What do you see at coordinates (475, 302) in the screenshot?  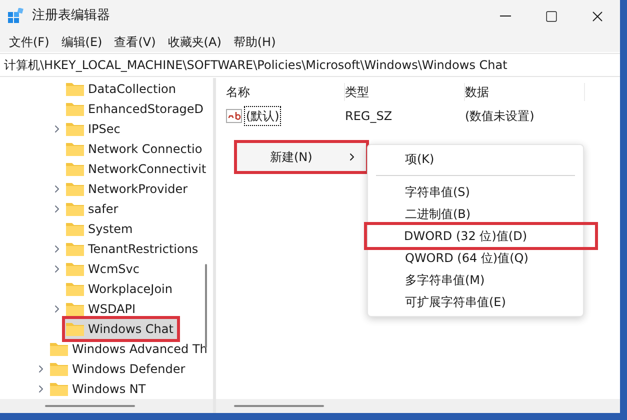 I see `submenu-item: 可扩展字符串值(E)` at bounding box center [475, 302].